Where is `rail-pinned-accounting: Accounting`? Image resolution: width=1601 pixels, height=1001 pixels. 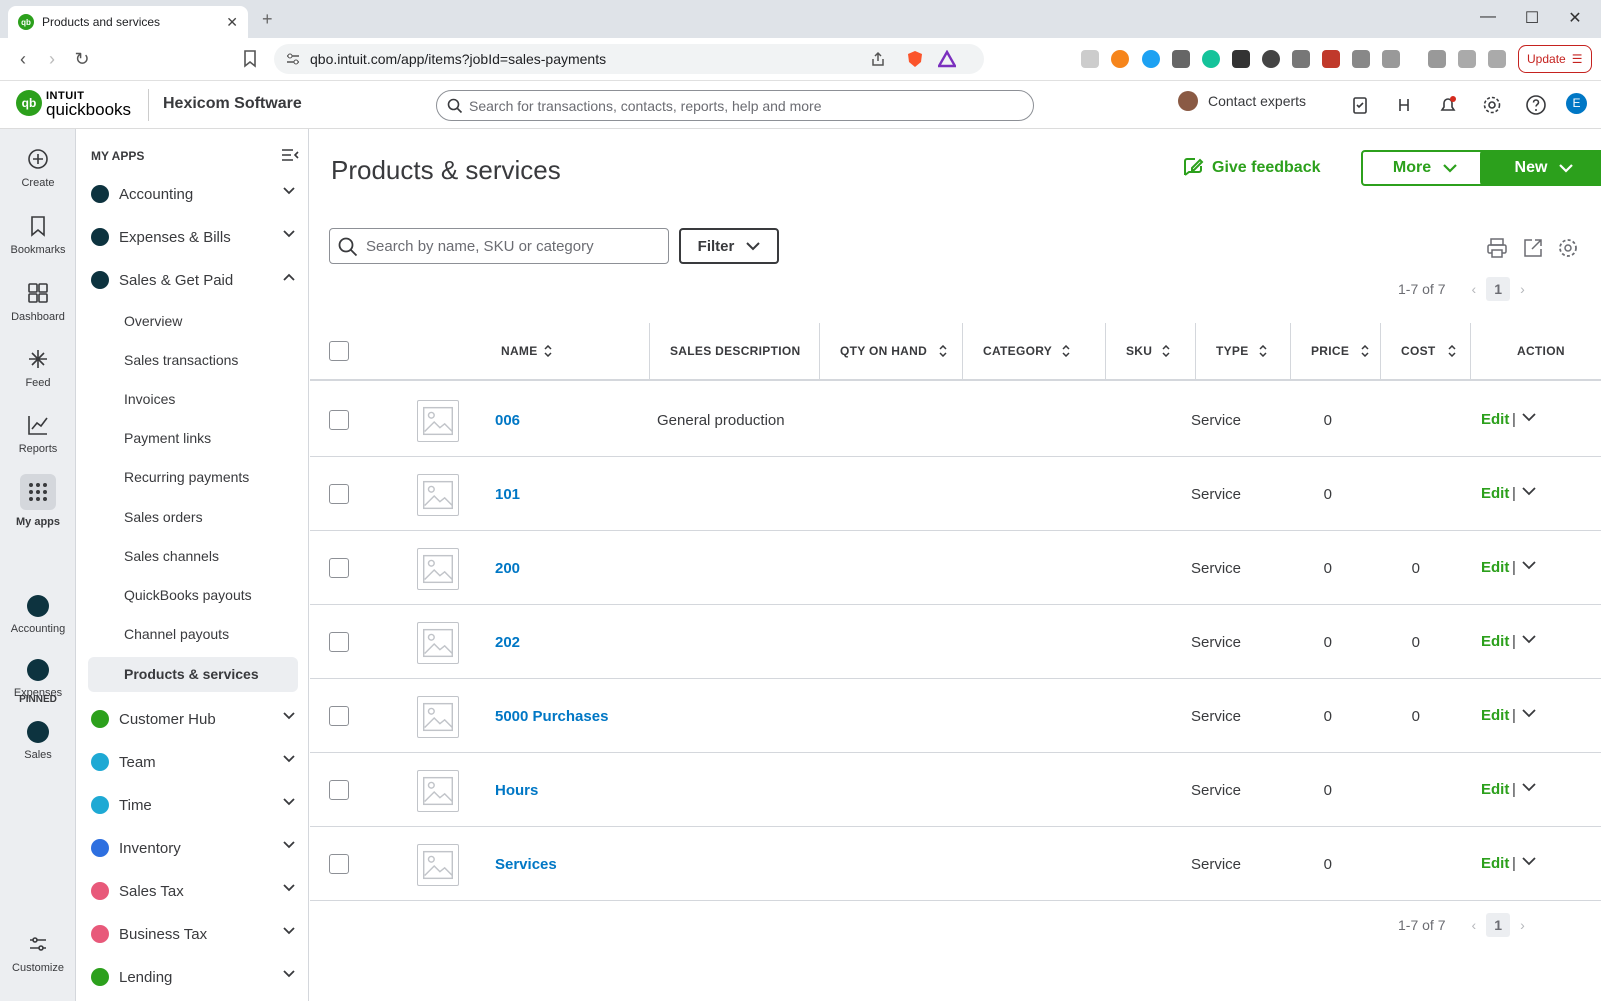 rail-pinned-accounting: Accounting is located at coordinates (38, 615).